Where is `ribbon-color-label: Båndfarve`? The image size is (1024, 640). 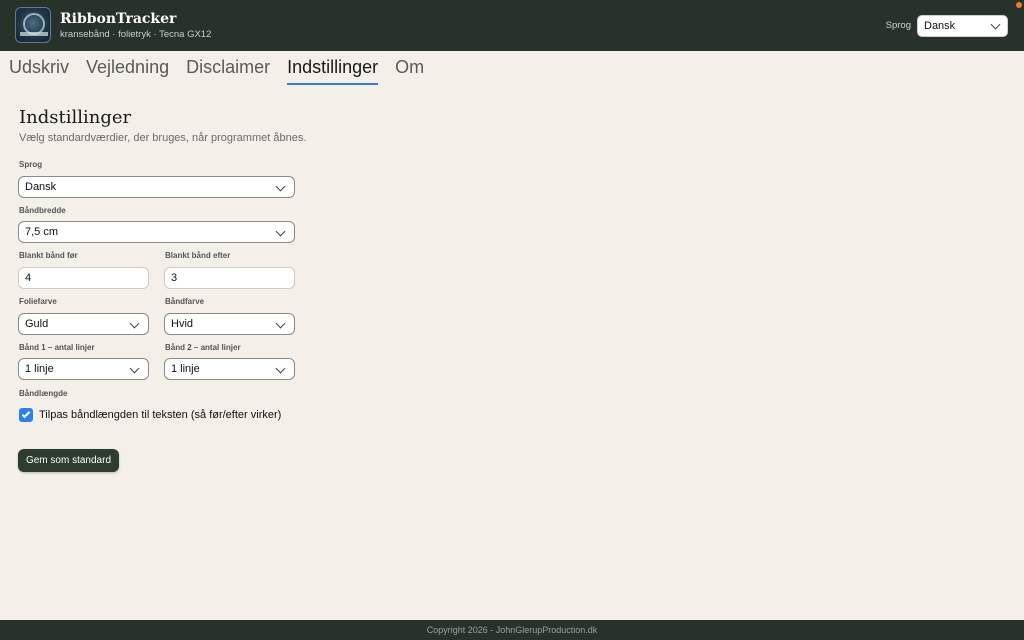
ribbon-color-label: Båndfarve is located at coordinates (185, 301).